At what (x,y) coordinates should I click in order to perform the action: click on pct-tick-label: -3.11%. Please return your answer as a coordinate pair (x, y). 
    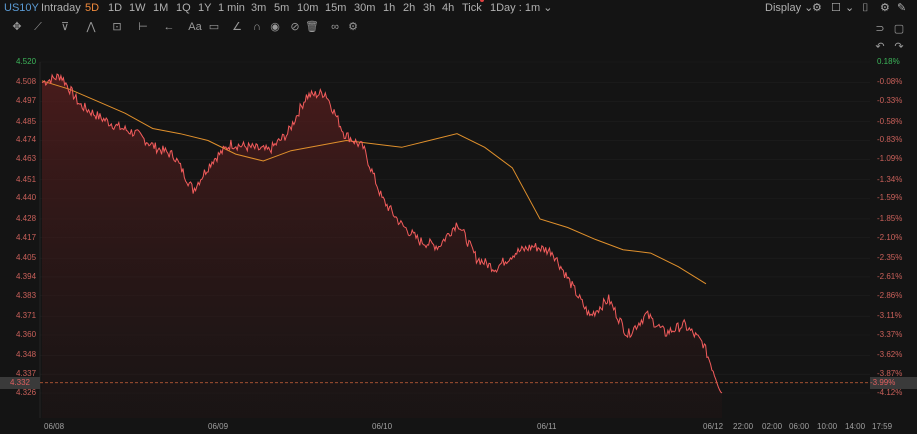
    Looking at the image, I should click on (889, 316).